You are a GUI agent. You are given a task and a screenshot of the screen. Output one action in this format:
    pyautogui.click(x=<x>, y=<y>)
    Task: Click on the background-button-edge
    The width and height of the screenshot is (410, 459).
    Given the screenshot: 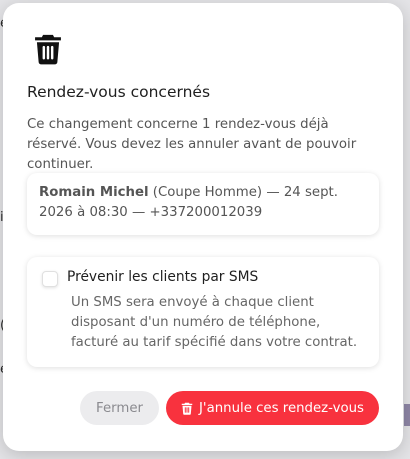 What is the action you would take?
    pyautogui.click(x=407, y=415)
    